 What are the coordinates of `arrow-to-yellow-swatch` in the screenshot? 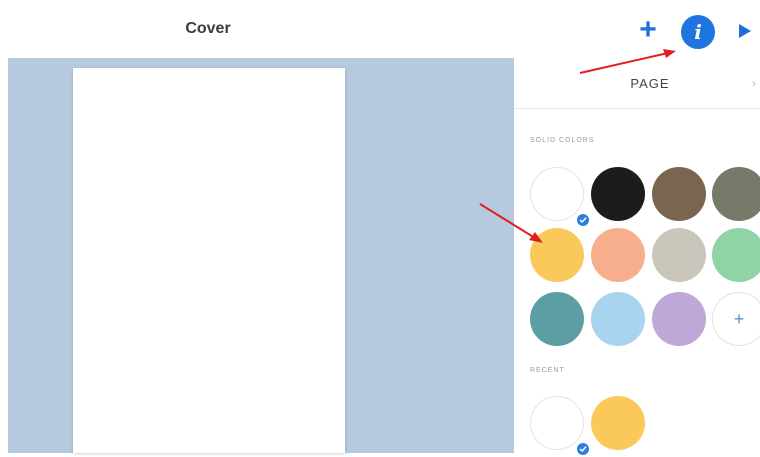 It's located at (511, 223).